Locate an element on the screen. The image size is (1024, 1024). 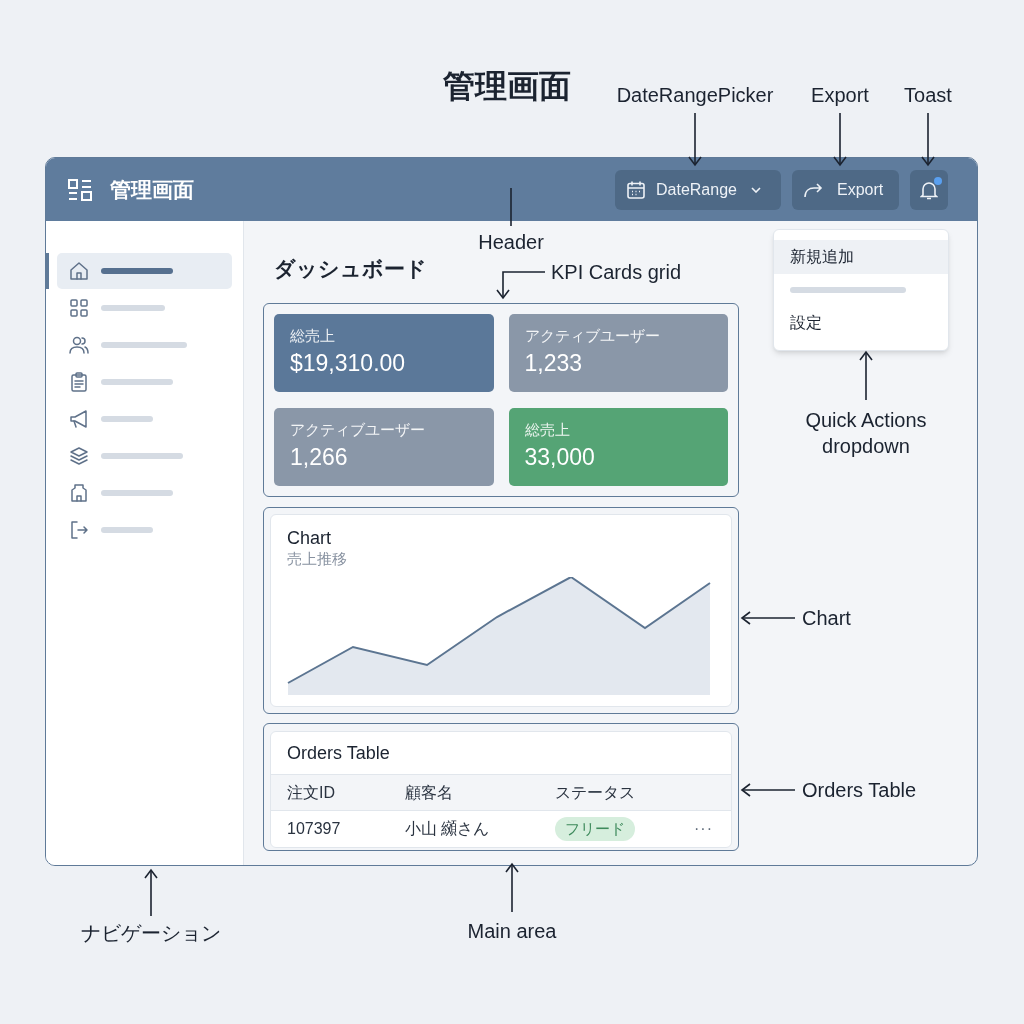
notification-button is located at coordinates (929, 189).